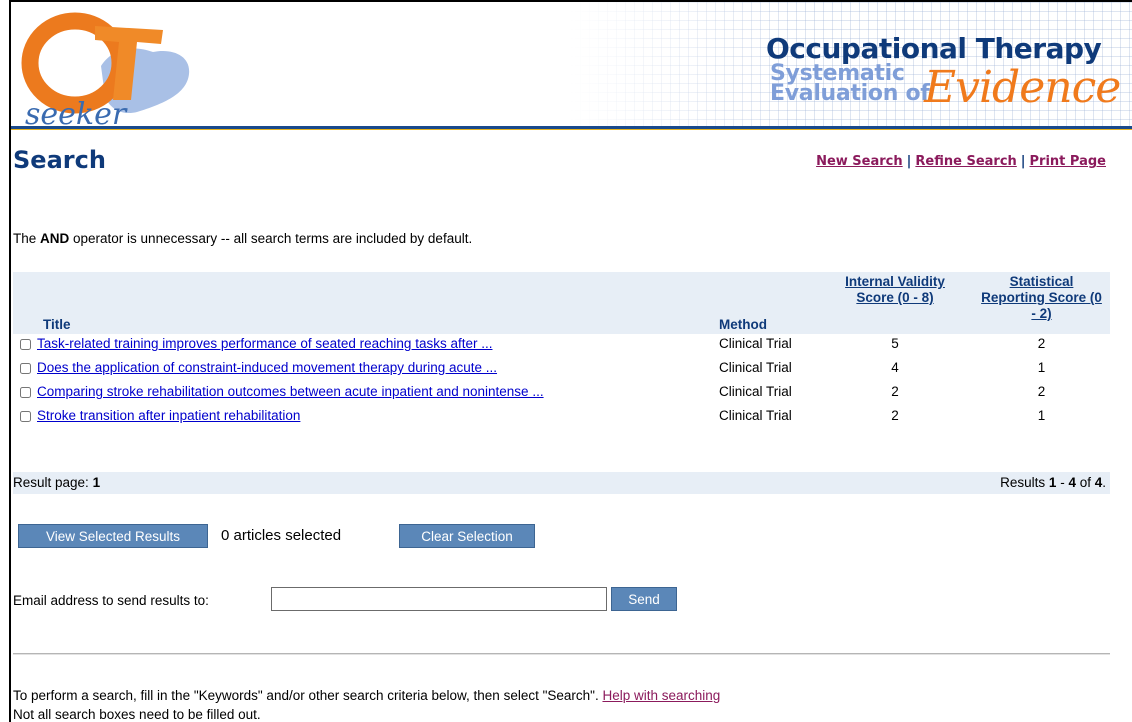 The width and height of the screenshot is (1132, 722). I want to click on page-title: Search, so click(59, 160).